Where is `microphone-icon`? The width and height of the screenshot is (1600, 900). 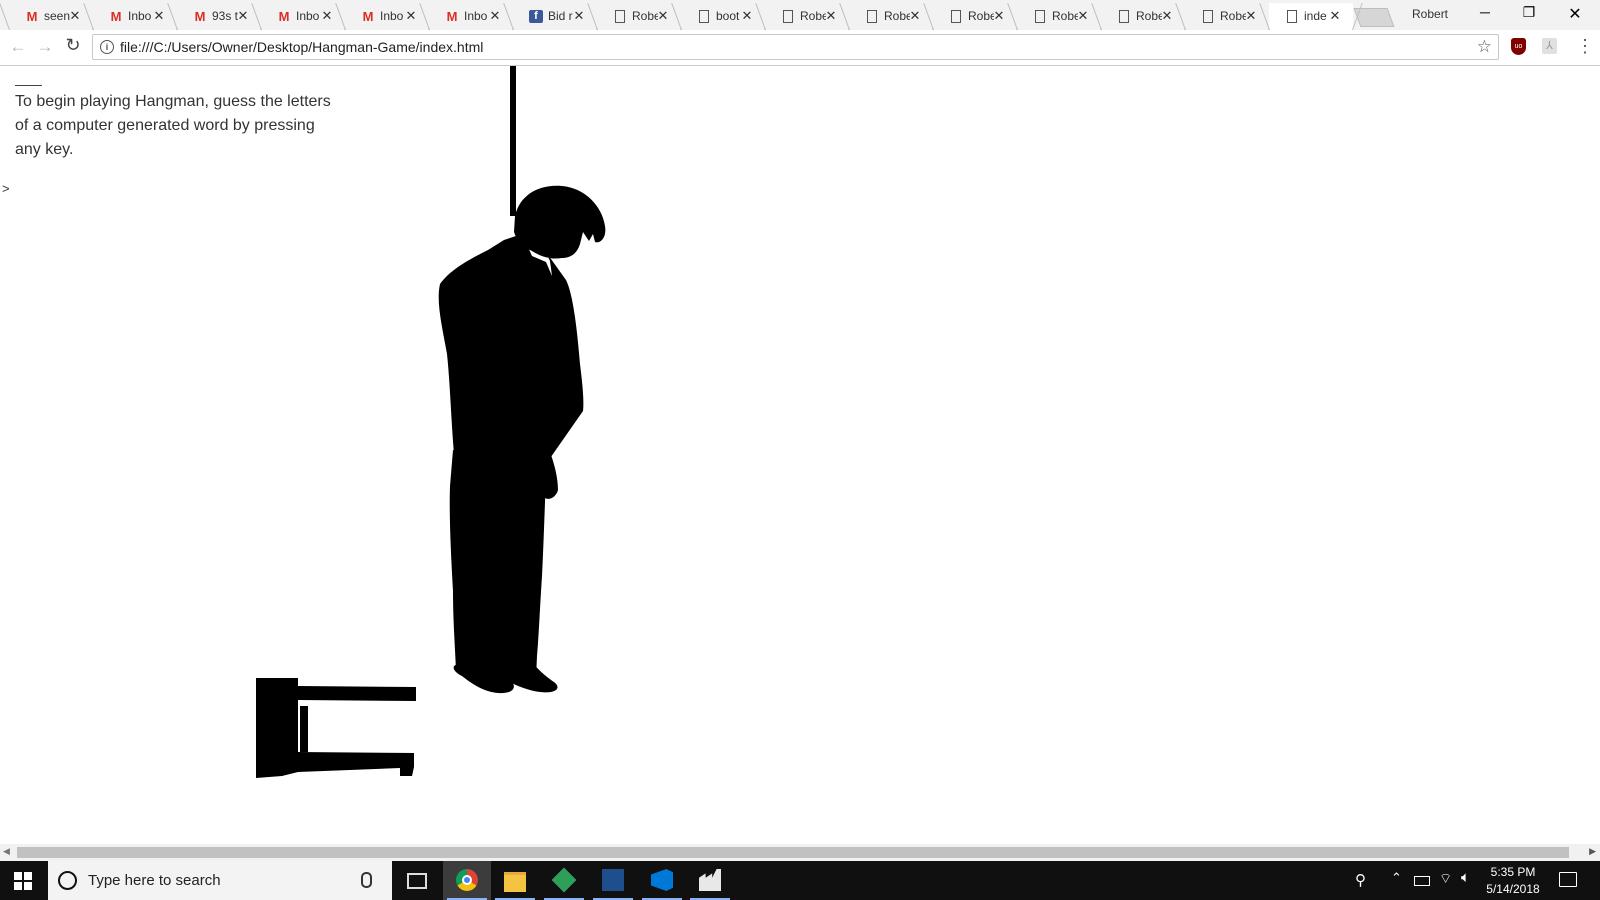
microphone-icon is located at coordinates (366, 880).